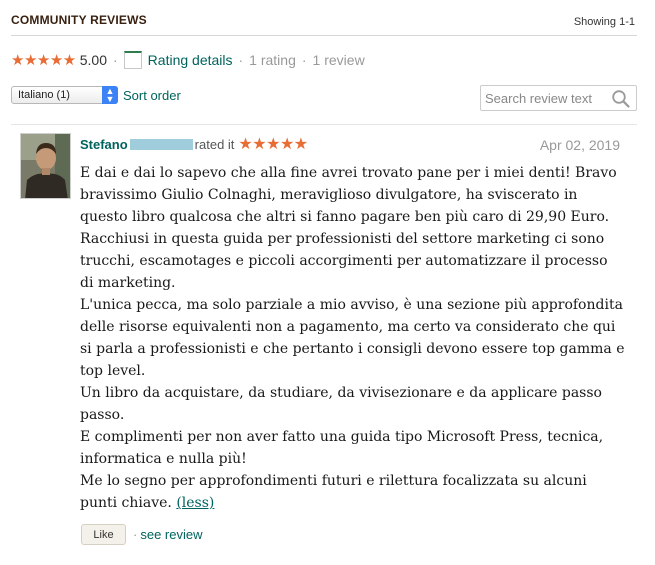  Describe the element at coordinates (324, 124) in the screenshot. I see `divider` at that location.